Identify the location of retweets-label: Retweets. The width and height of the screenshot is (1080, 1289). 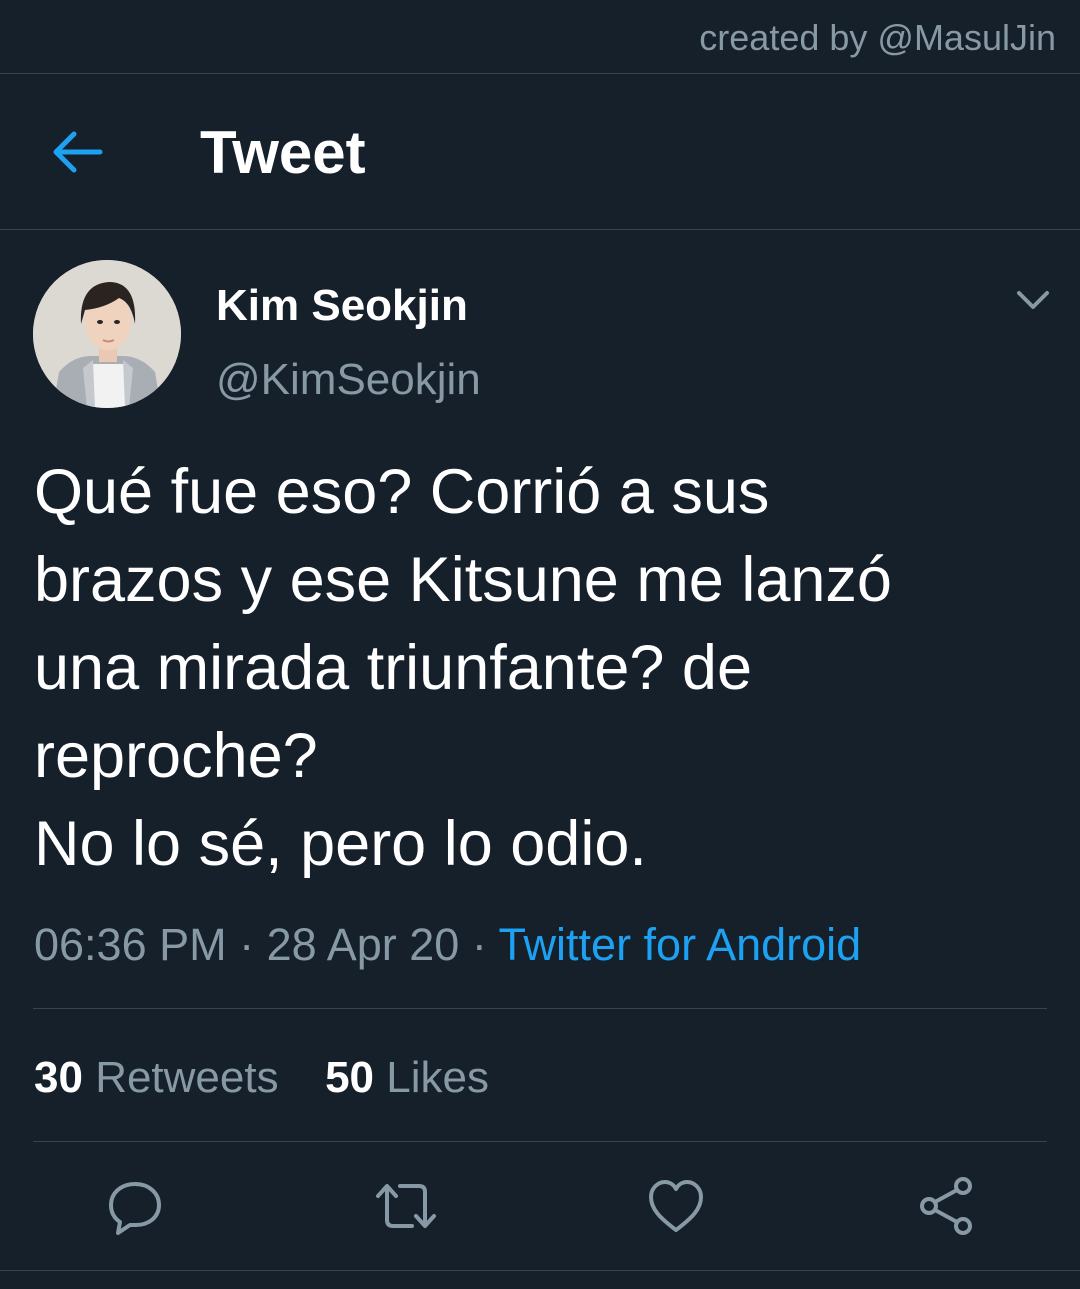
(187, 1077).